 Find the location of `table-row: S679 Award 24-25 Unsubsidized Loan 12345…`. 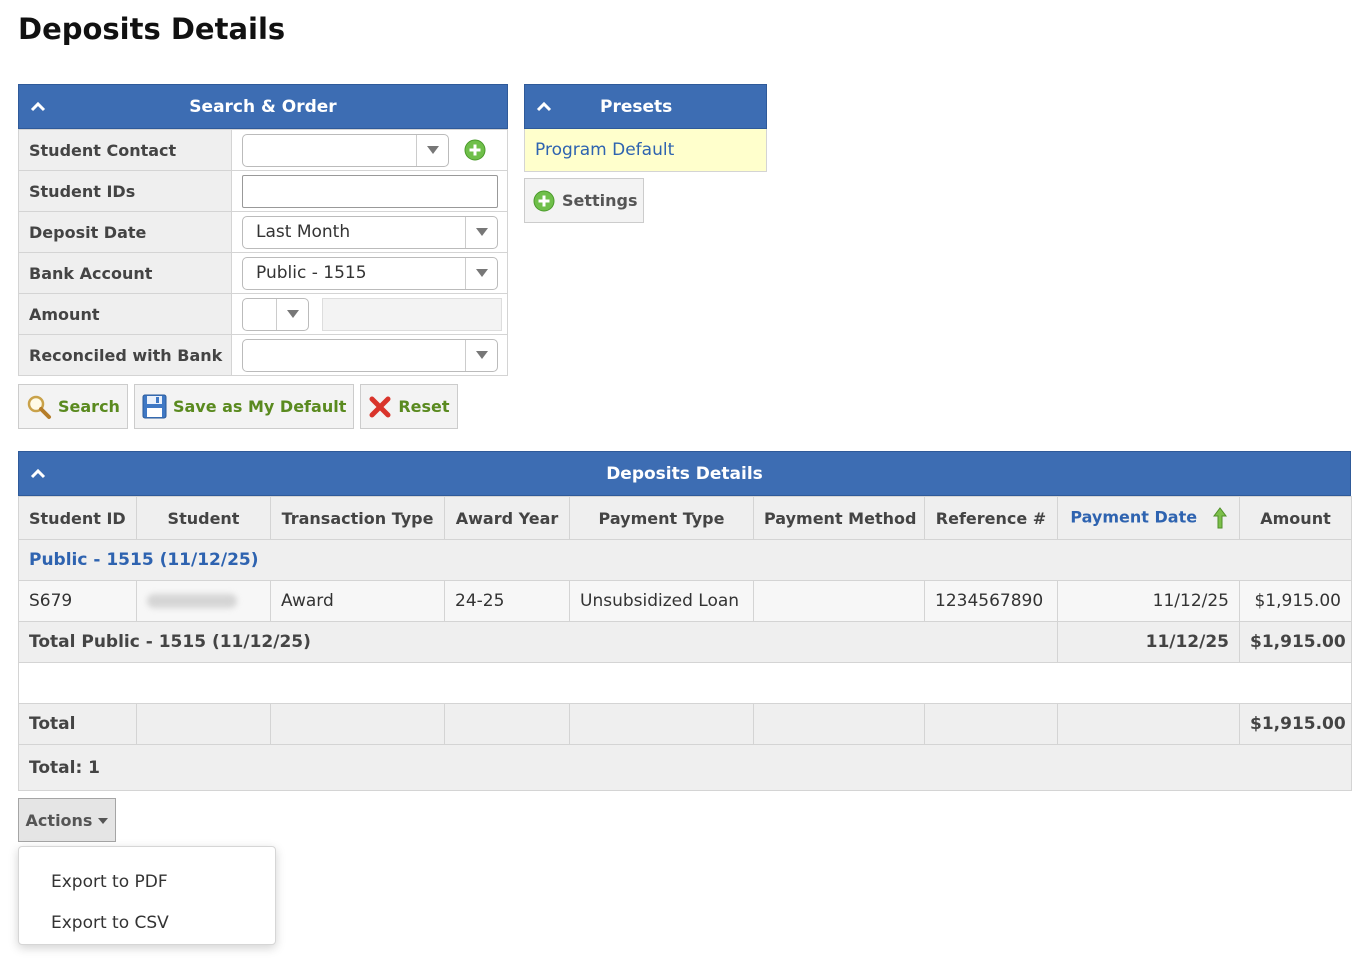

table-row: S679 Award 24-25 Unsubsidized Loan 12345… is located at coordinates (685, 601).